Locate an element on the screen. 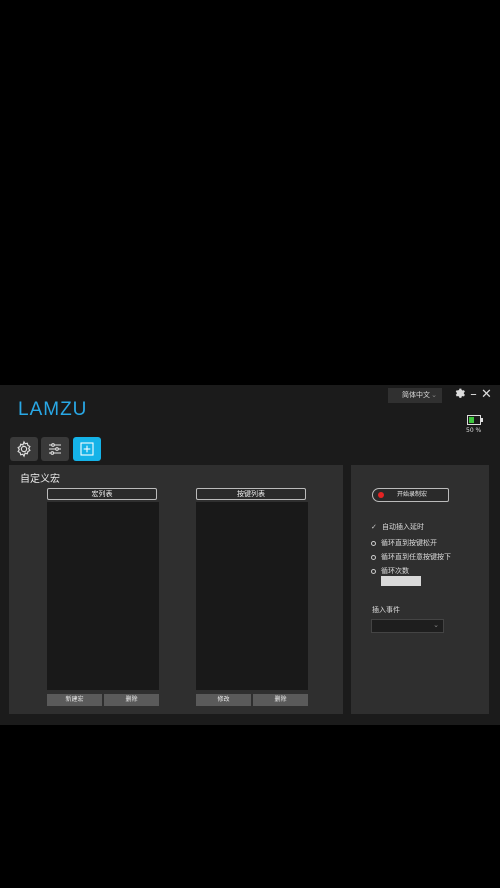 The height and width of the screenshot is (888, 500). sliders-icon is located at coordinates (55, 449).